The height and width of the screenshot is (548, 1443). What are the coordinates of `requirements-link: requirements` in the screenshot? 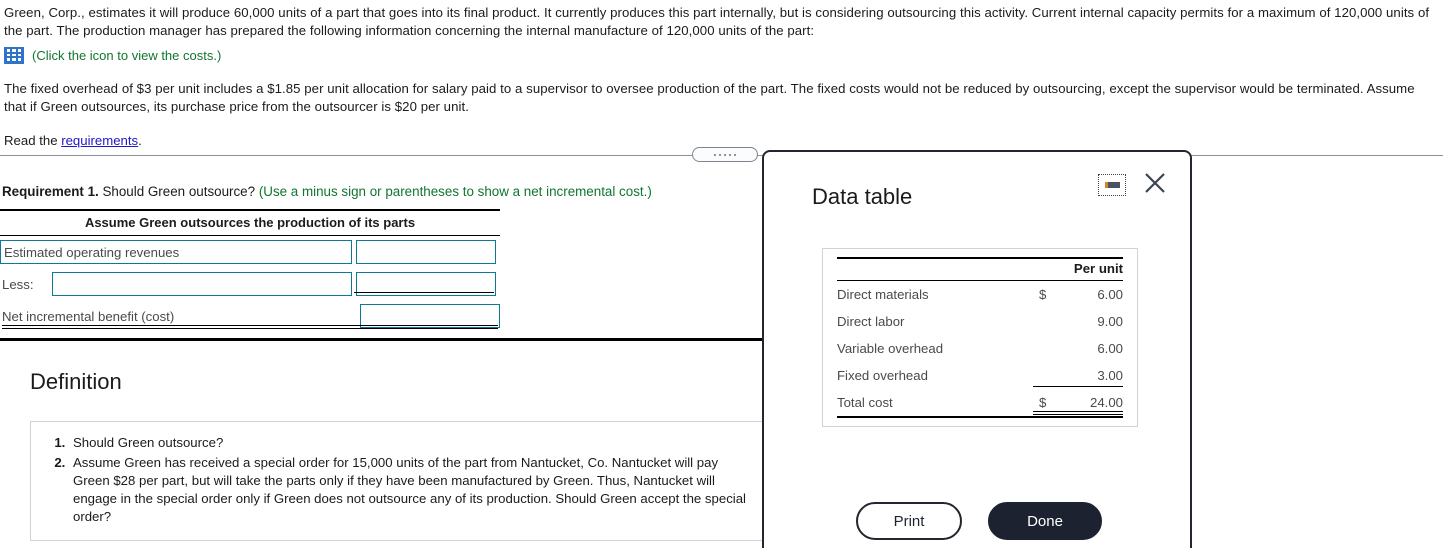 It's located at (99, 140).